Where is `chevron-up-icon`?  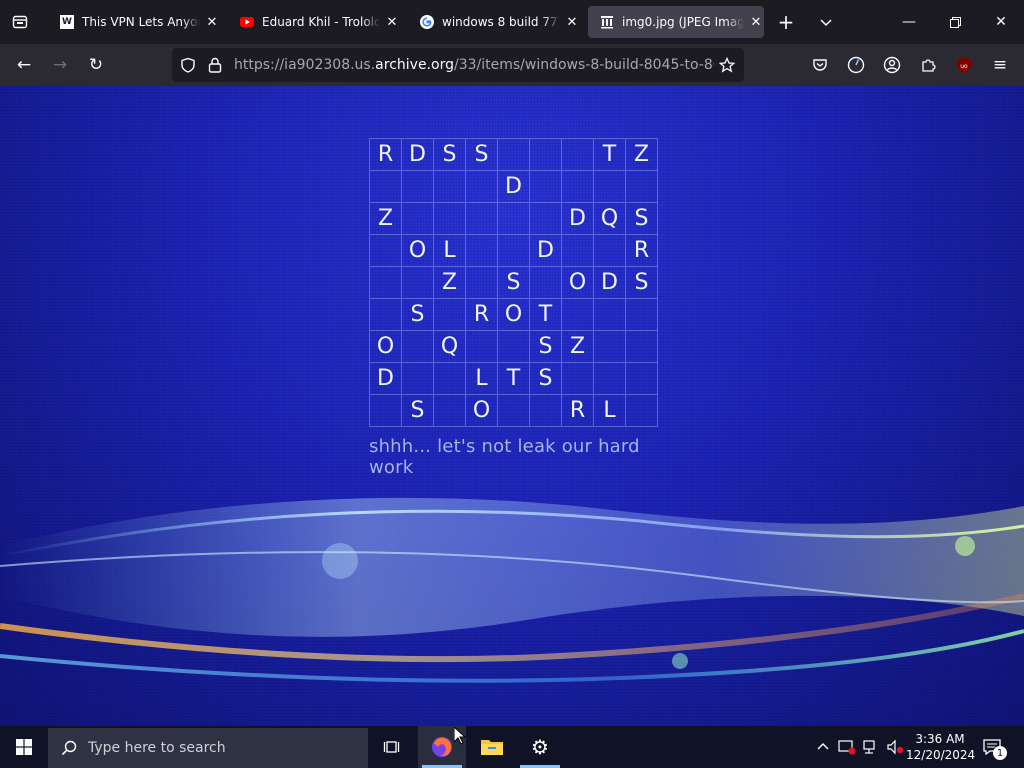
chevron-up-icon is located at coordinates (823, 747).